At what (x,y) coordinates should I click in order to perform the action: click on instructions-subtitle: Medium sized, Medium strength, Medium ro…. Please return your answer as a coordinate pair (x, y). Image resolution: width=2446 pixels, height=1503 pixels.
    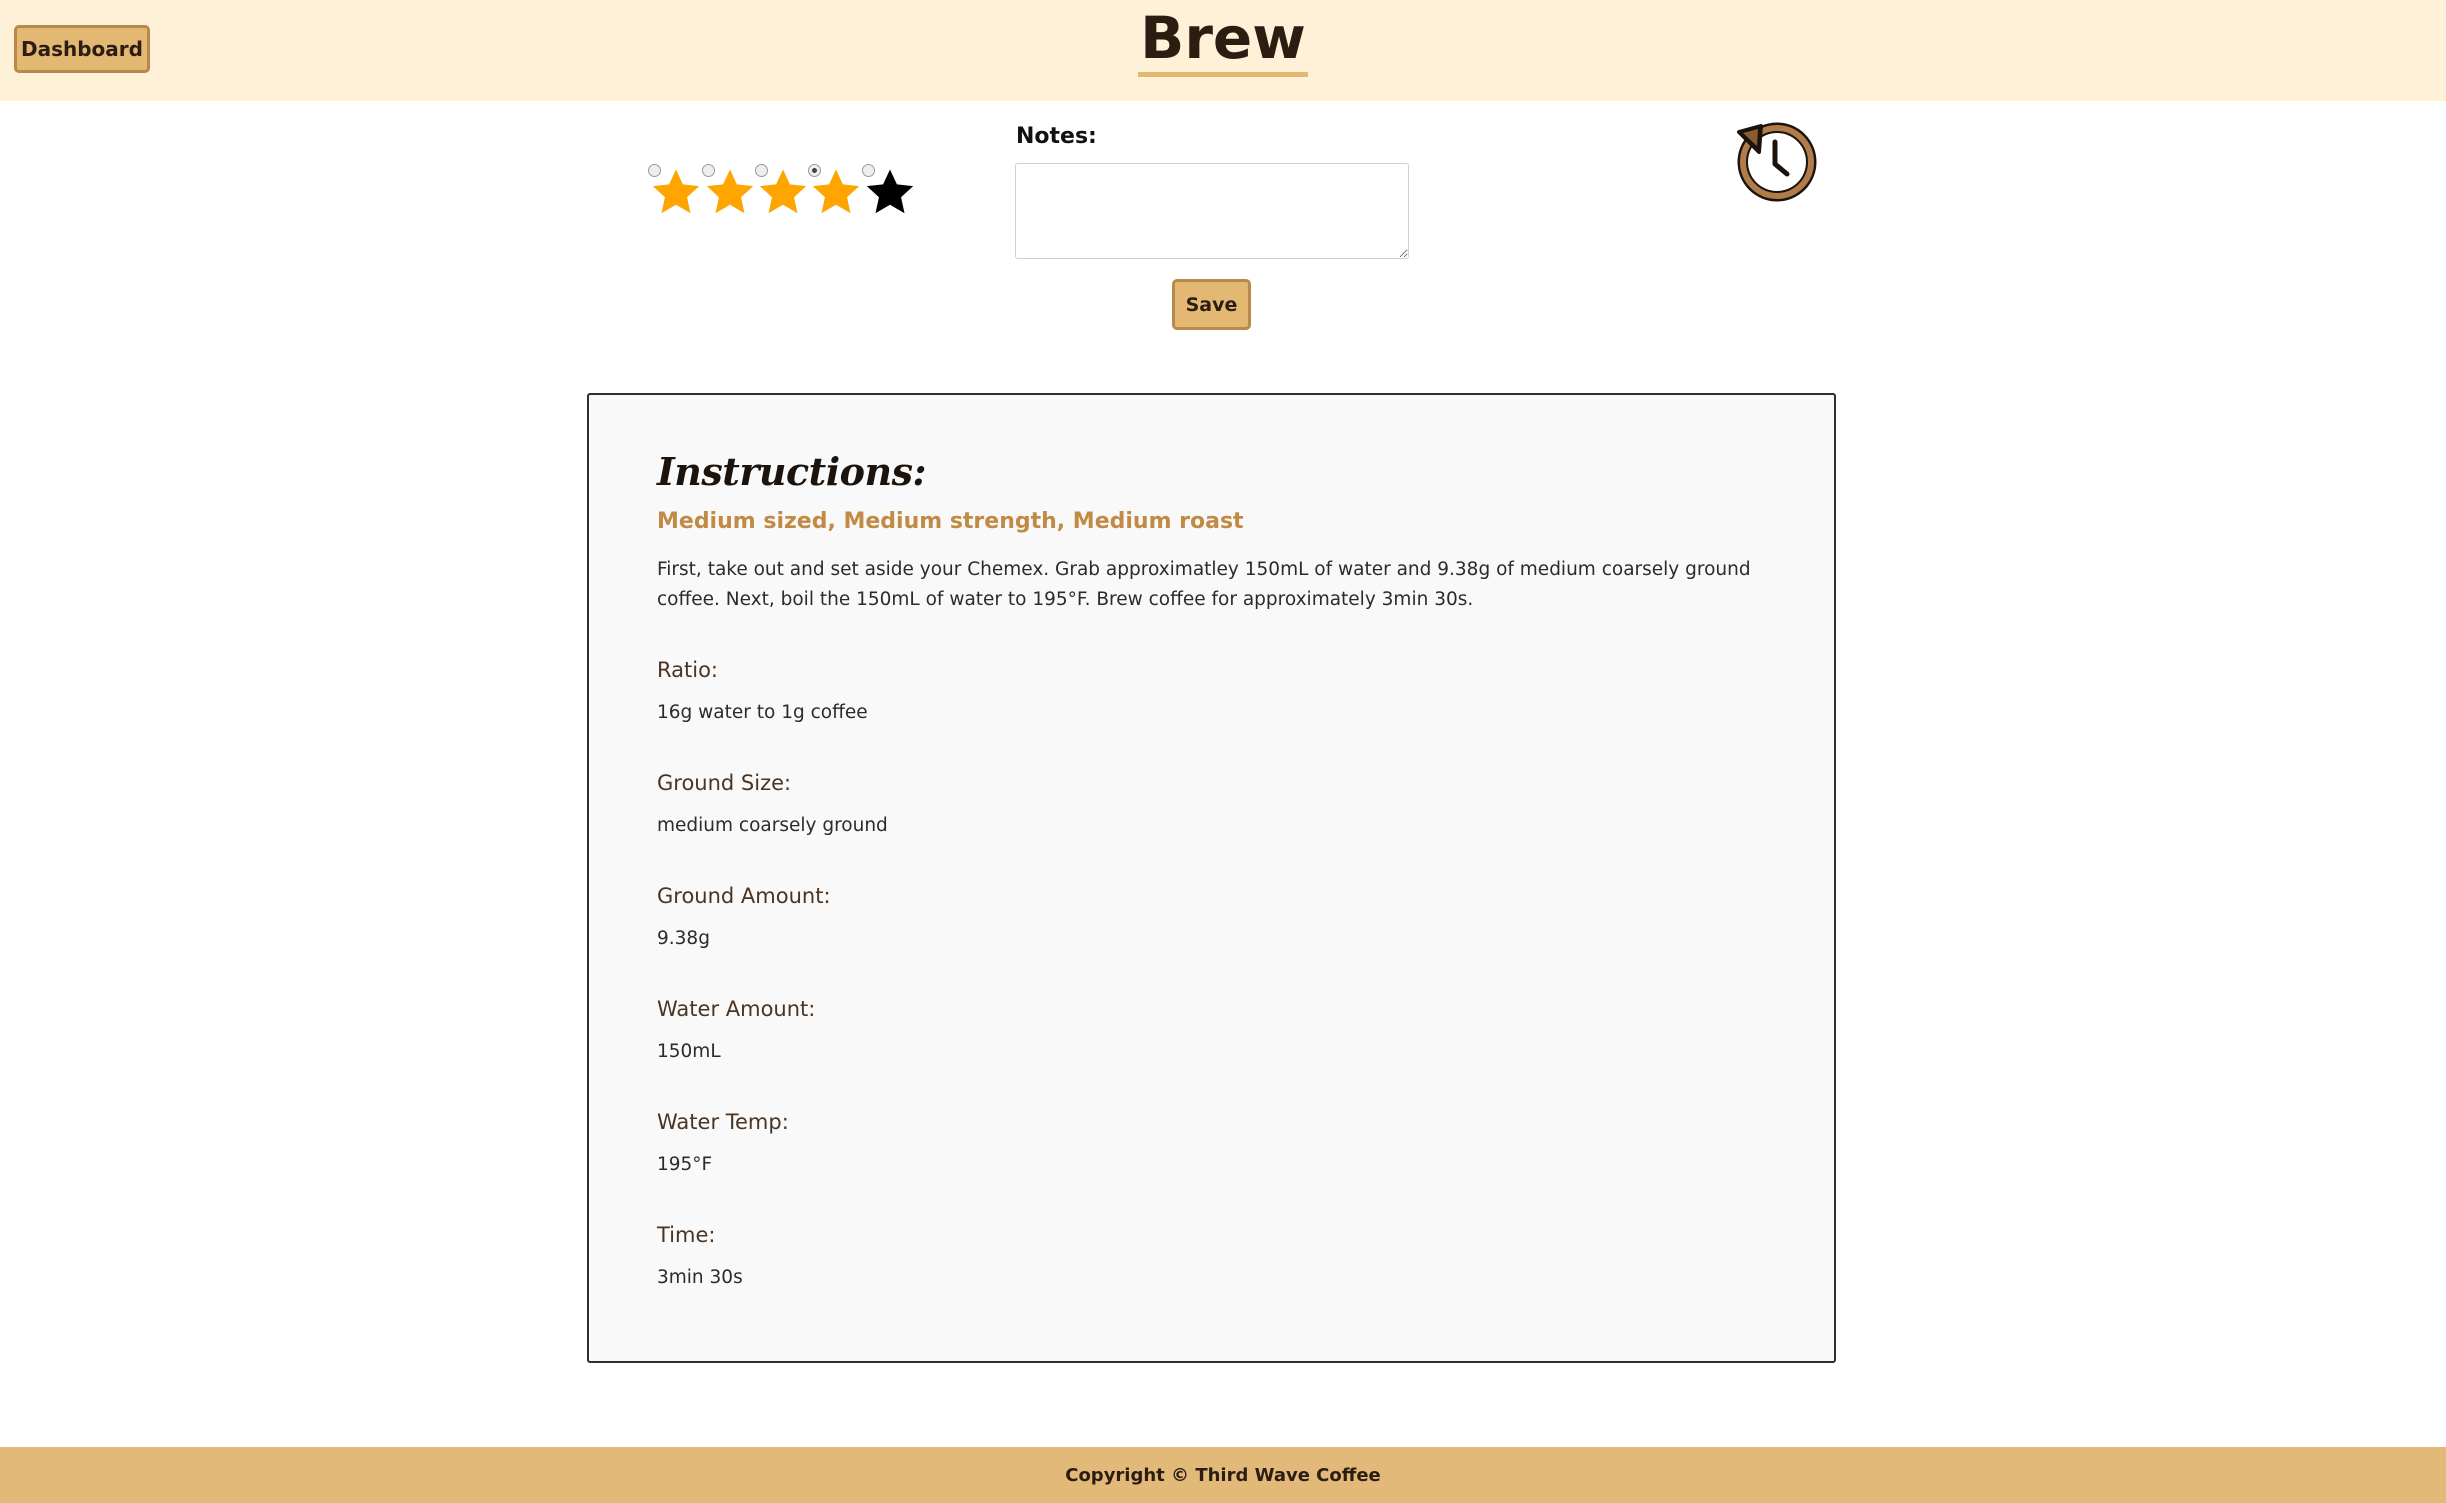
    Looking at the image, I should click on (950, 521).